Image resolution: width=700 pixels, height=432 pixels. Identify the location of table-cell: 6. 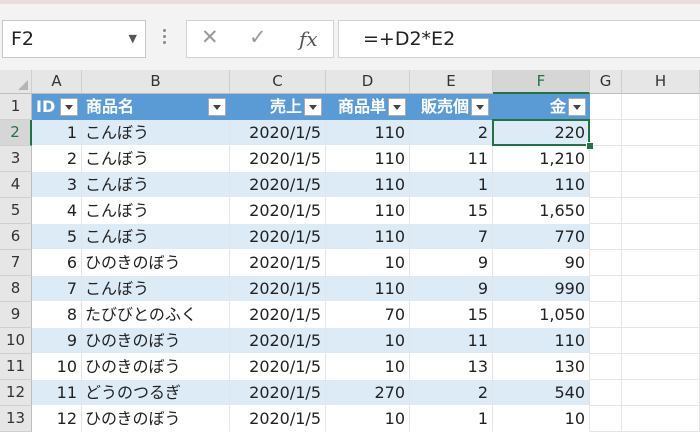
(57, 263).